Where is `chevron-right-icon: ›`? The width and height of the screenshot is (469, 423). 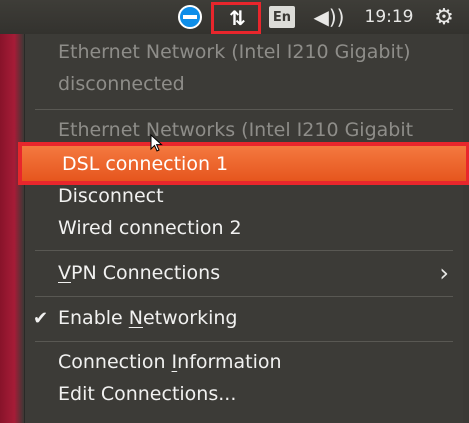 chevron-right-icon: › is located at coordinates (444, 273).